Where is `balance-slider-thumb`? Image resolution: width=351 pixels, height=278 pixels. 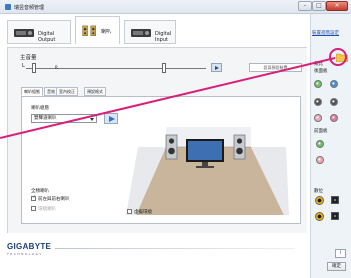
balance-slider-thumb is located at coordinates (34, 68).